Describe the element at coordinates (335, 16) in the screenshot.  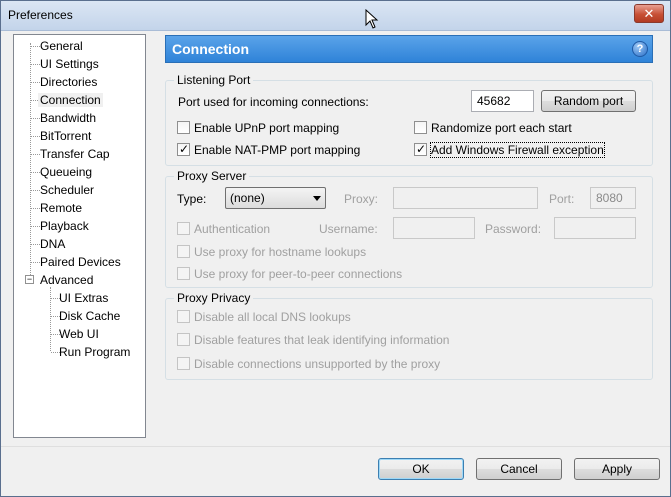
I see `title-bar: Preferences ✕` at that location.